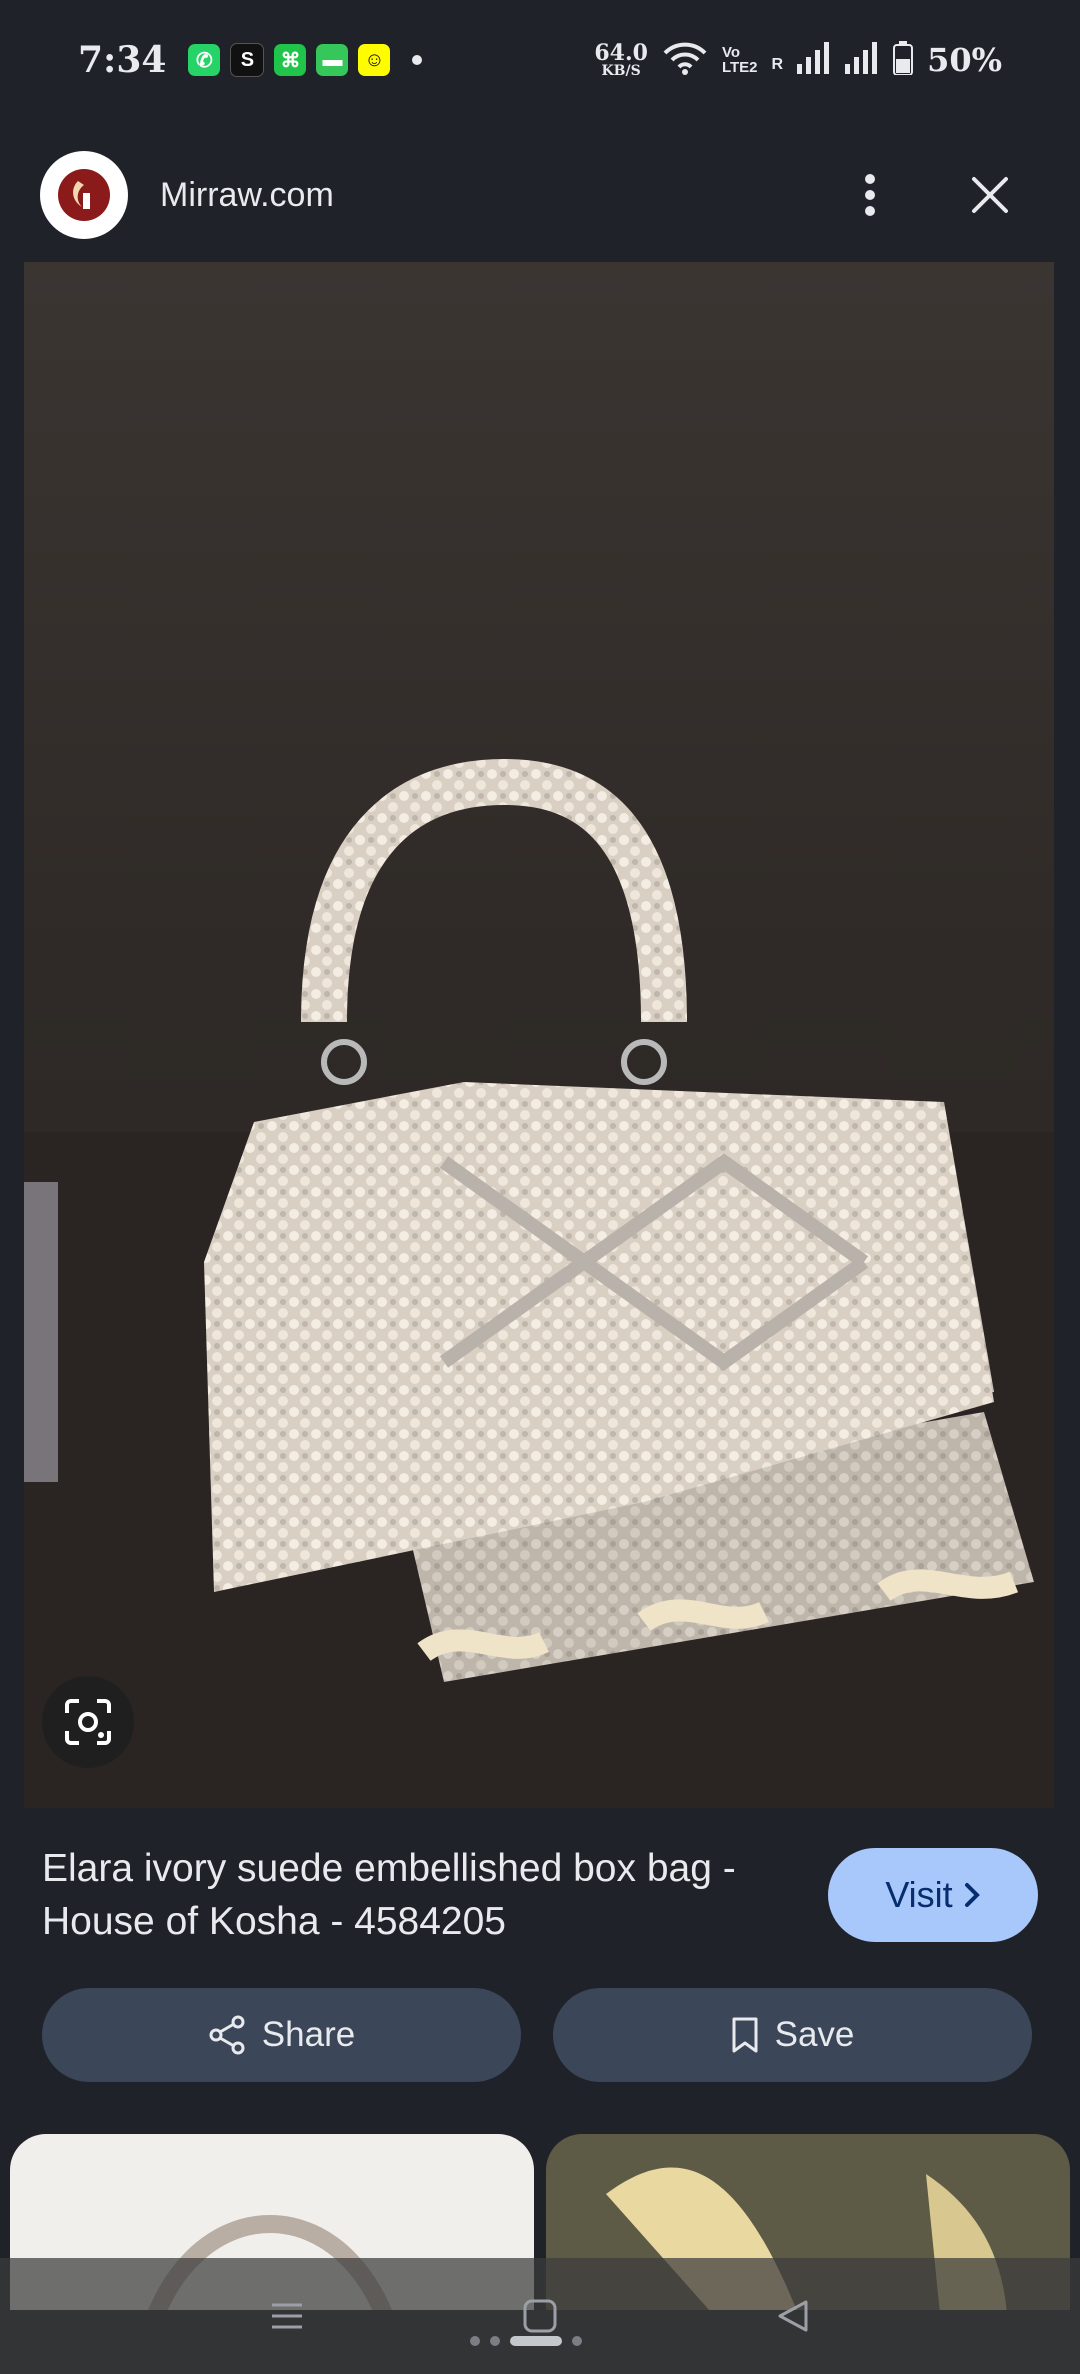 The image size is (1080, 2374). I want to click on lens-icon, so click(88, 1722).